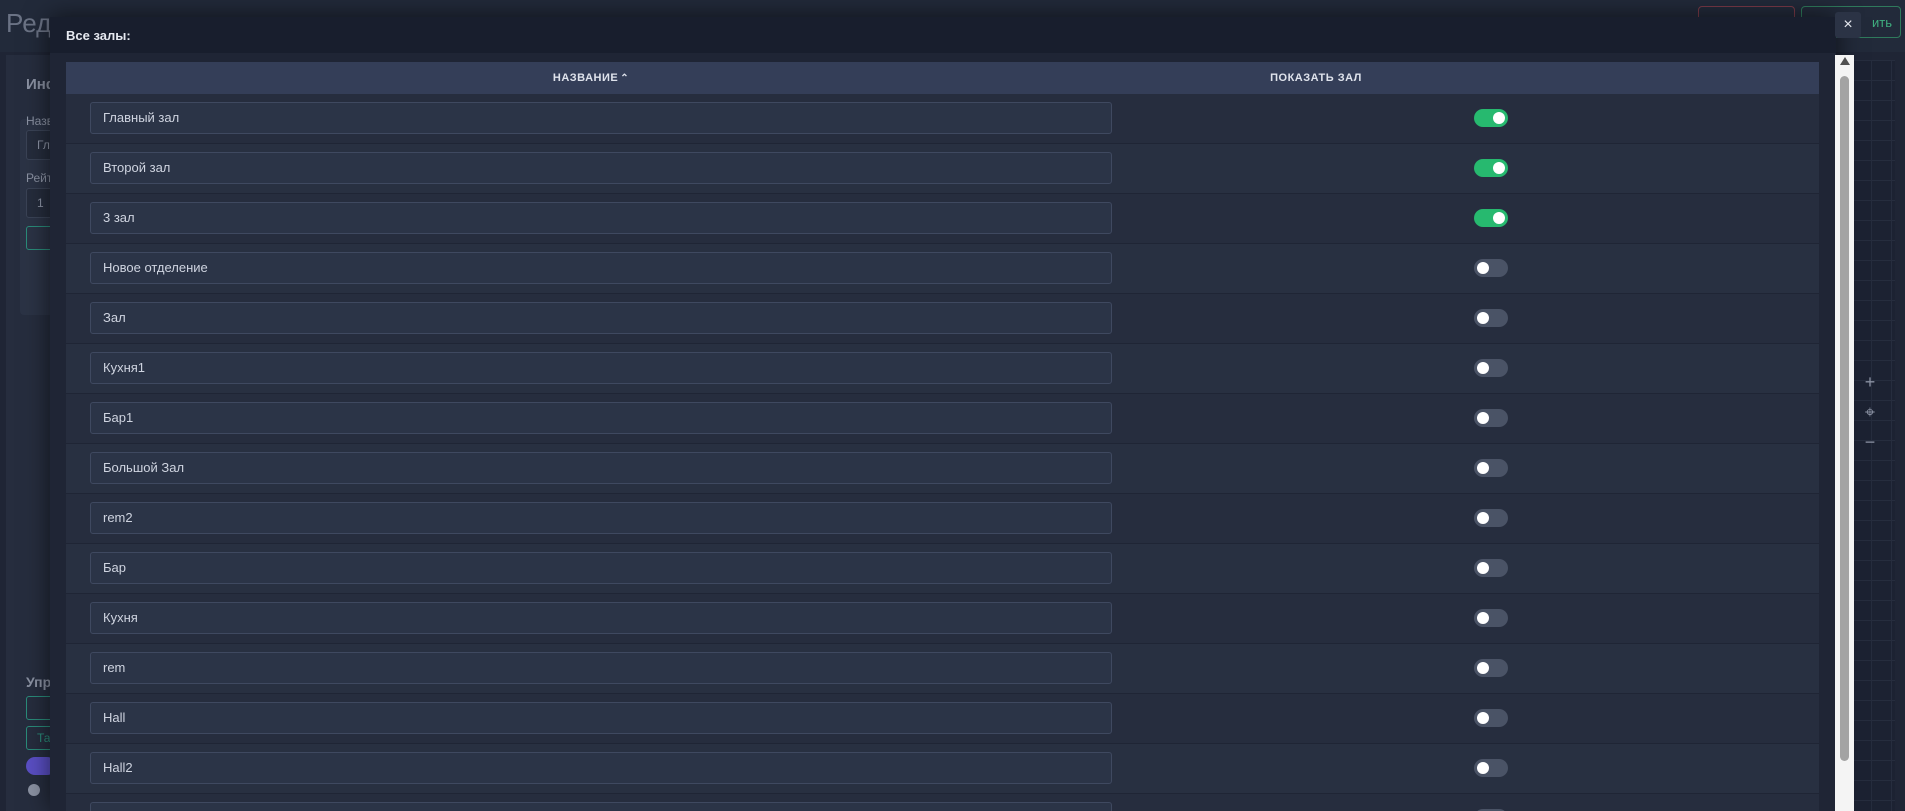 The image size is (1905, 811). I want to click on hall-name-input: Бар, so click(601, 568).